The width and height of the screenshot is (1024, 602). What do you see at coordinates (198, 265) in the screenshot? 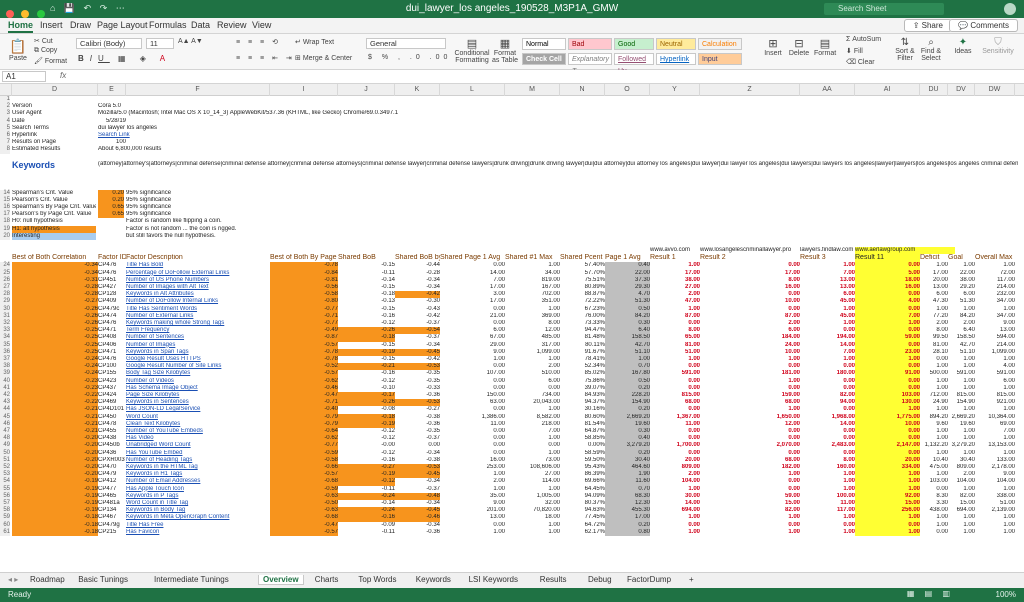
I see `factor-description-link: Title Has Bold` at bounding box center [198, 265].